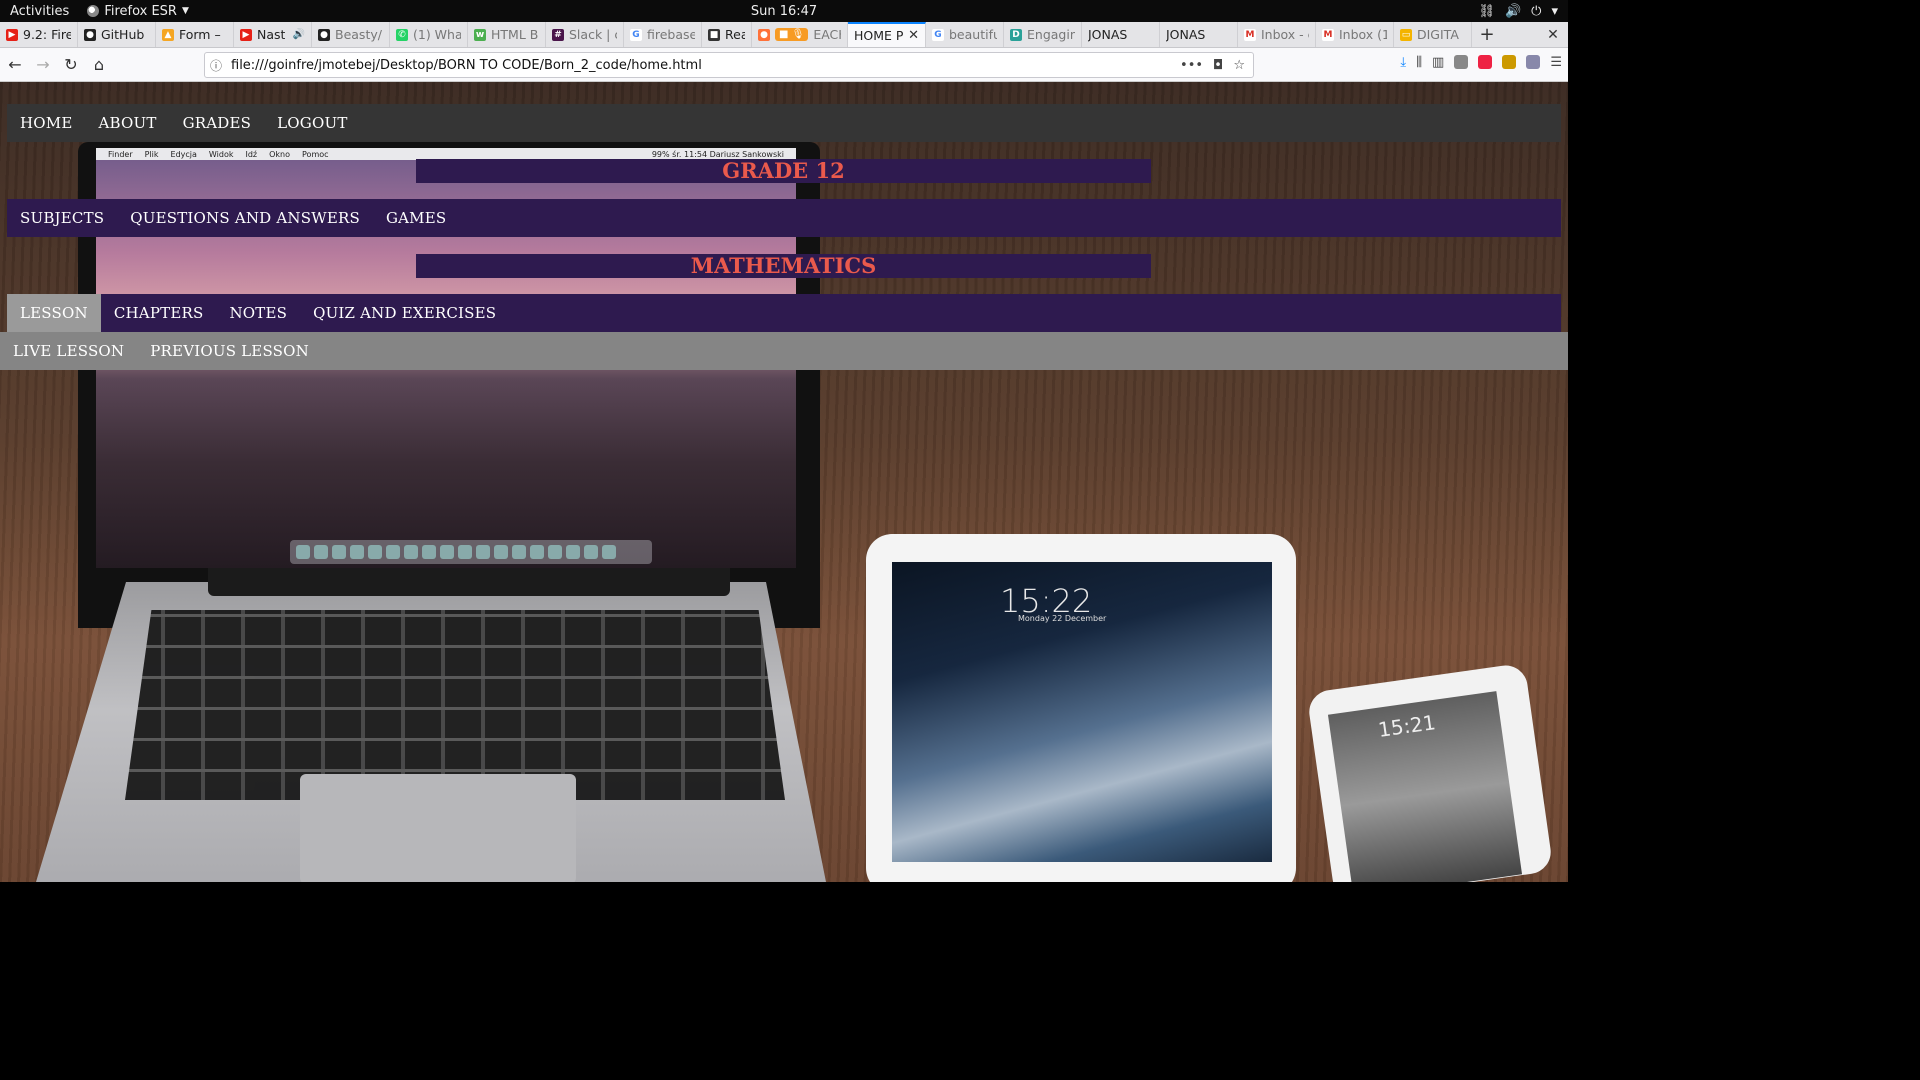 This screenshot has width=1920, height=1080. I want to click on system-tray: ⛓ 🔊 ⏻ ▾, so click(1523, 11).